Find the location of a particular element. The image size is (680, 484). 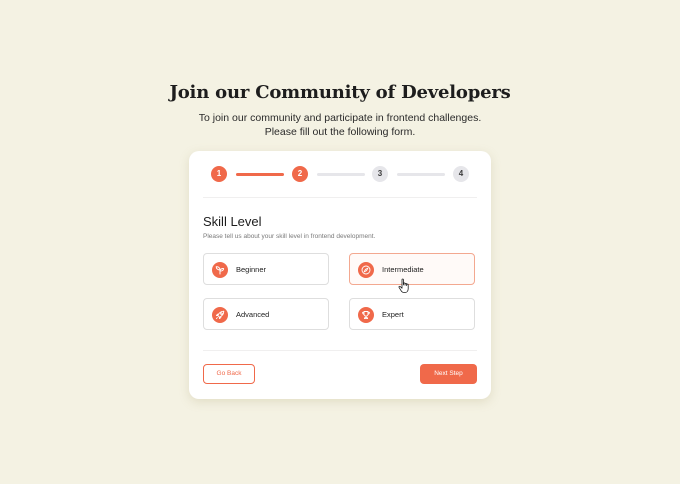

option-advanced: Advanced is located at coordinates (266, 314).